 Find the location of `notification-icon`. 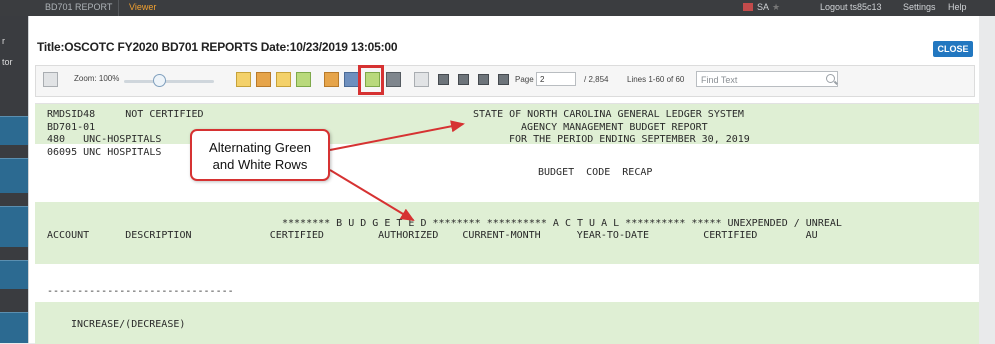

notification-icon is located at coordinates (748, 7).